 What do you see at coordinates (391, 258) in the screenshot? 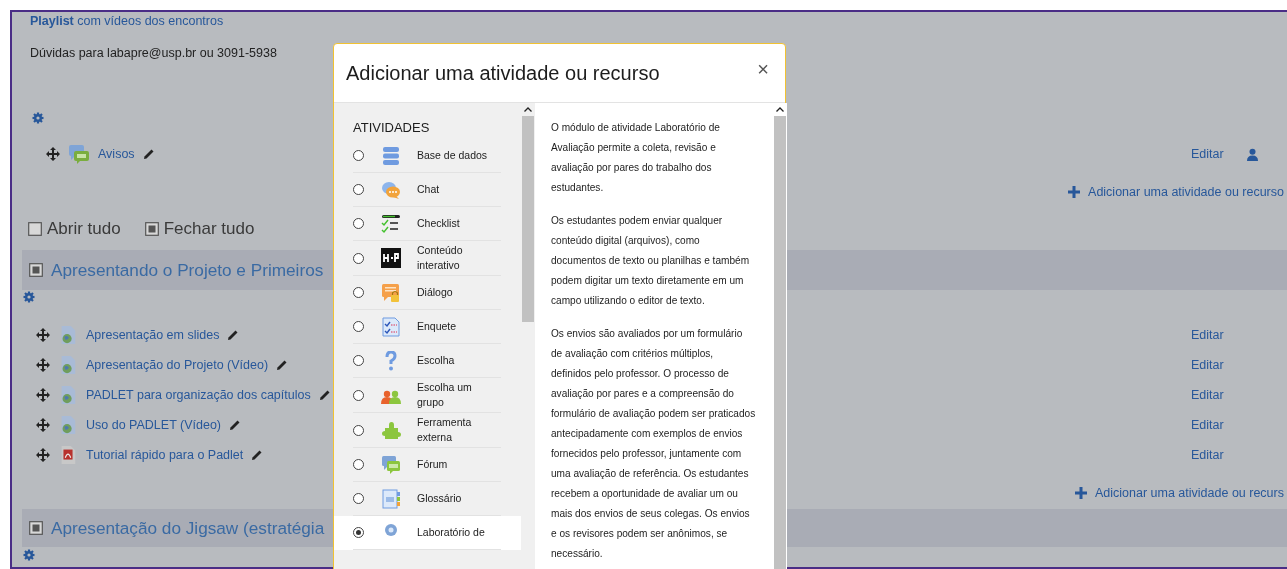
I see `tile-icon` at bounding box center [391, 258].